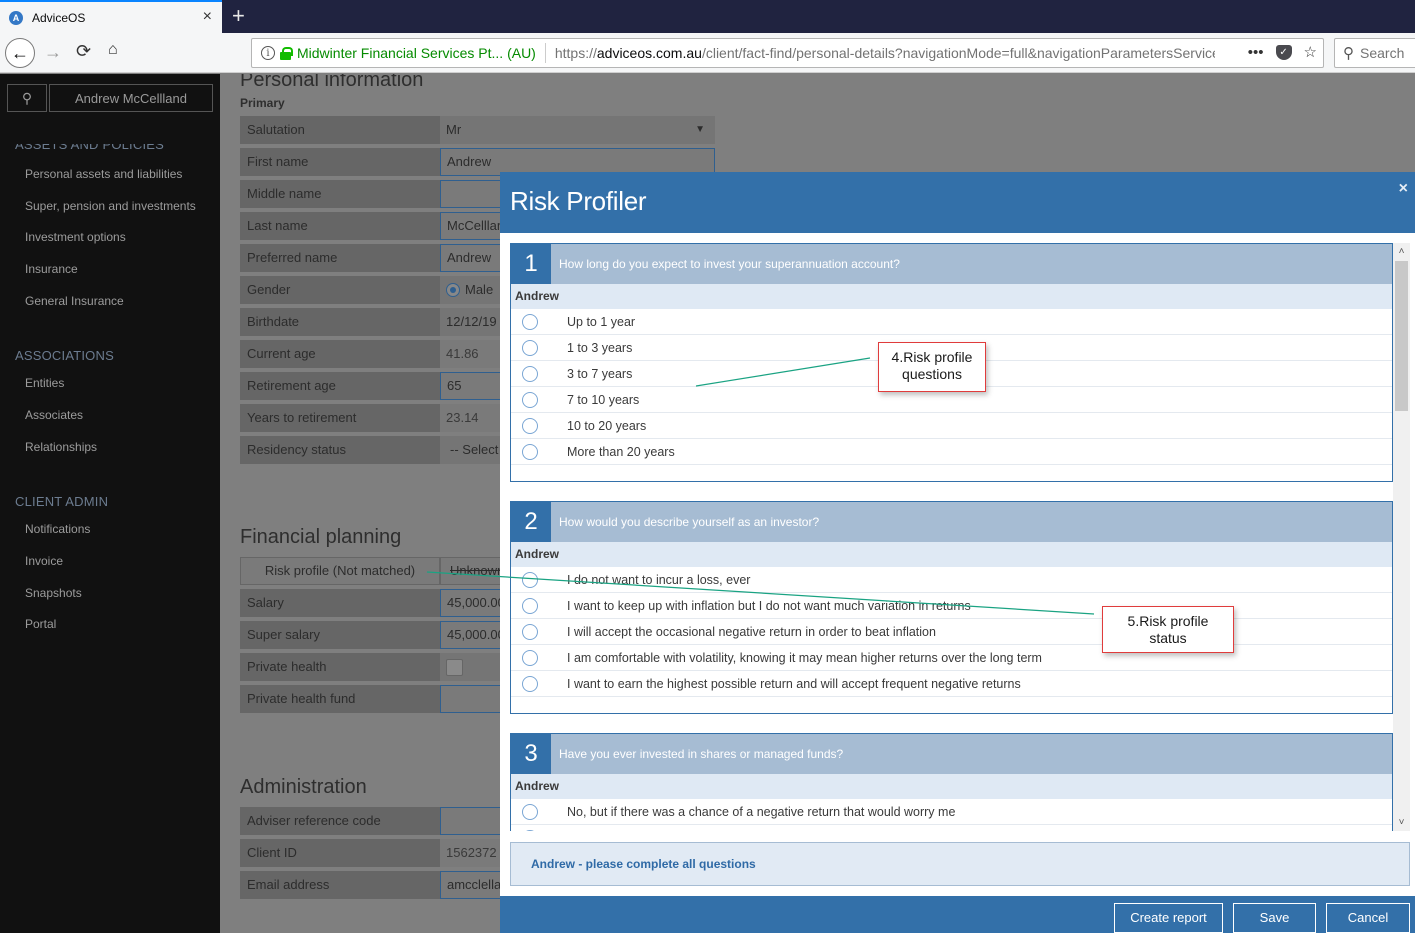 The width and height of the screenshot is (1415, 933). What do you see at coordinates (957, 202) in the screenshot?
I see `modal-header: Risk Profiler ×` at bounding box center [957, 202].